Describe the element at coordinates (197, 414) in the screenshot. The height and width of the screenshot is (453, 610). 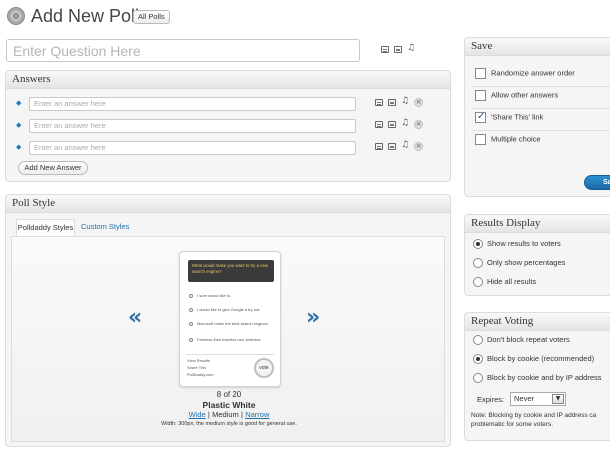
I see `size-wide-link: Wide` at that location.